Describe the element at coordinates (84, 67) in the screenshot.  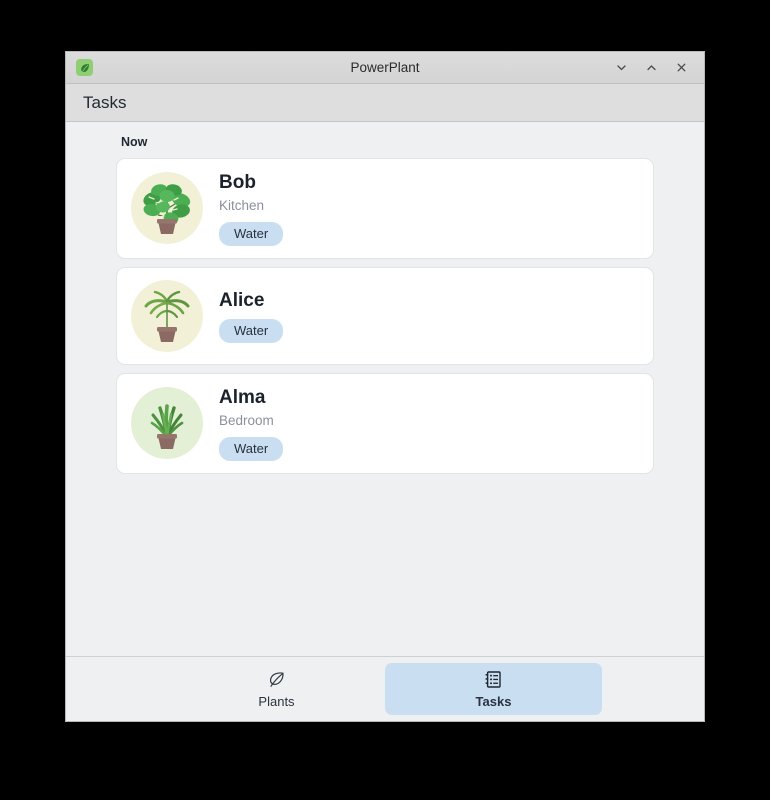
I see `app-leaf-icon` at that location.